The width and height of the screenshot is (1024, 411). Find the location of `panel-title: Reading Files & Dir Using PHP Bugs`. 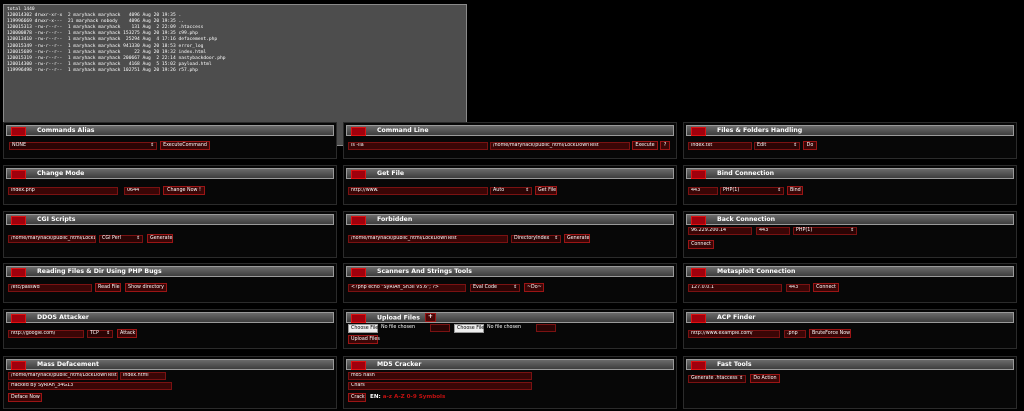

panel-title: Reading Files & Dir Using PHP Bugs is located at coordinates (99, 271).